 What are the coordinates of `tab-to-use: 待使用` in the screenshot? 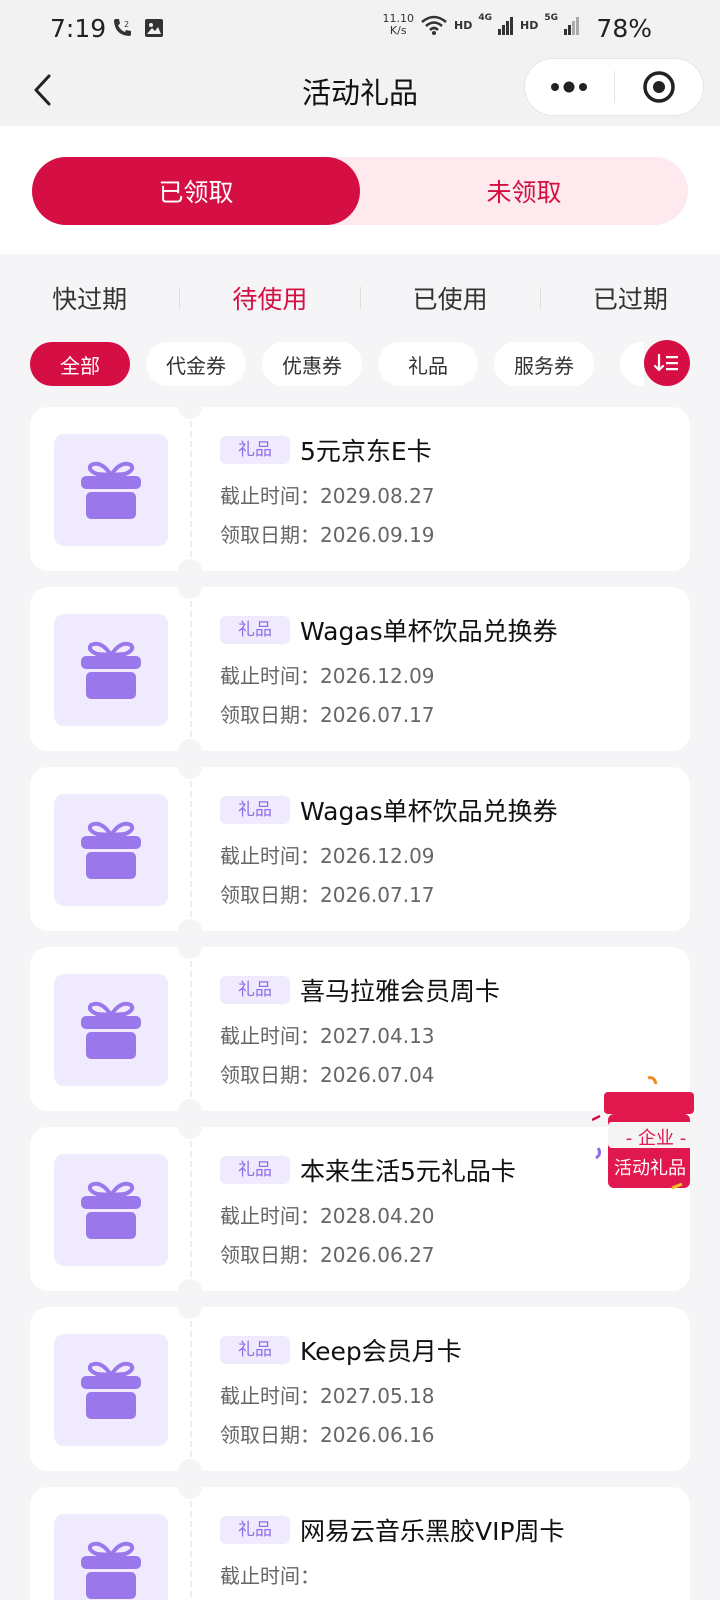 It's located at (269, 298).